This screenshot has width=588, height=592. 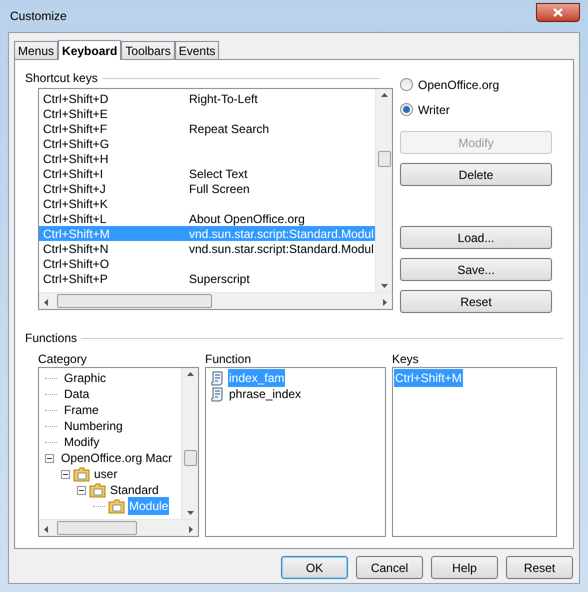 I want to click on shortcut-key: Ctrl+Shift+I, so click(x=114, y=173).